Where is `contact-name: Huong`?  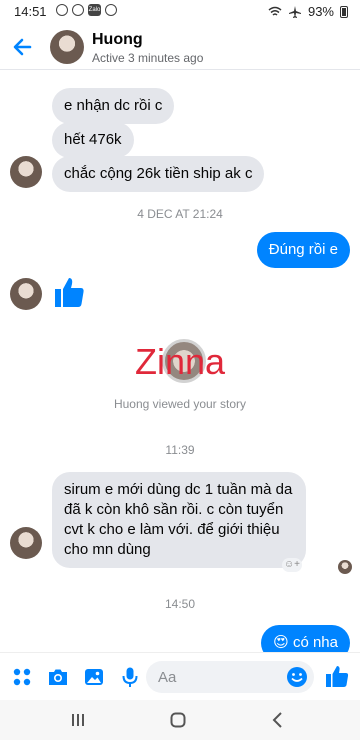
contact-name: Huong is located at coordinates (117, 40).